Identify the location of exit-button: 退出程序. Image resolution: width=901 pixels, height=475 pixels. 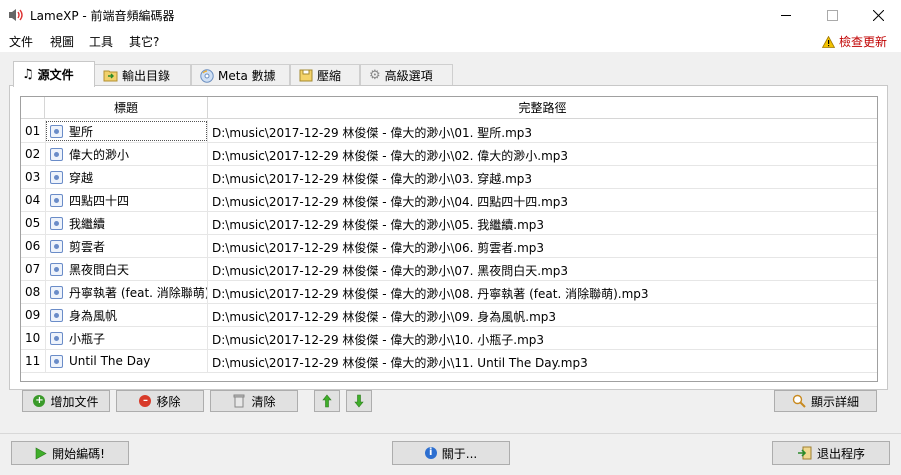
(831, 453).